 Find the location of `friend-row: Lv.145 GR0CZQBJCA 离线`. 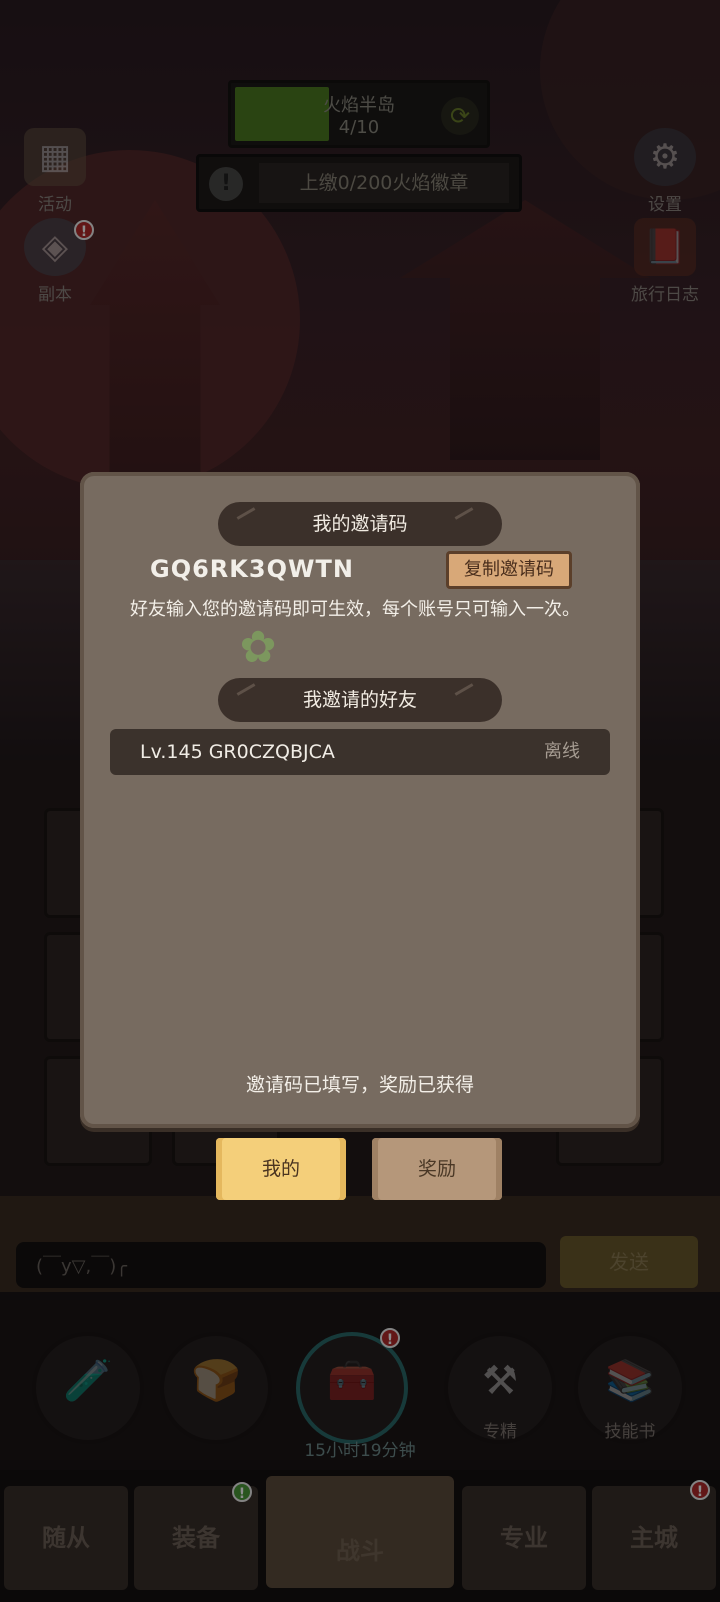

friend-row: Lv.145 GR0CZQBJCA 离线 is located at coordinates (360, 752).